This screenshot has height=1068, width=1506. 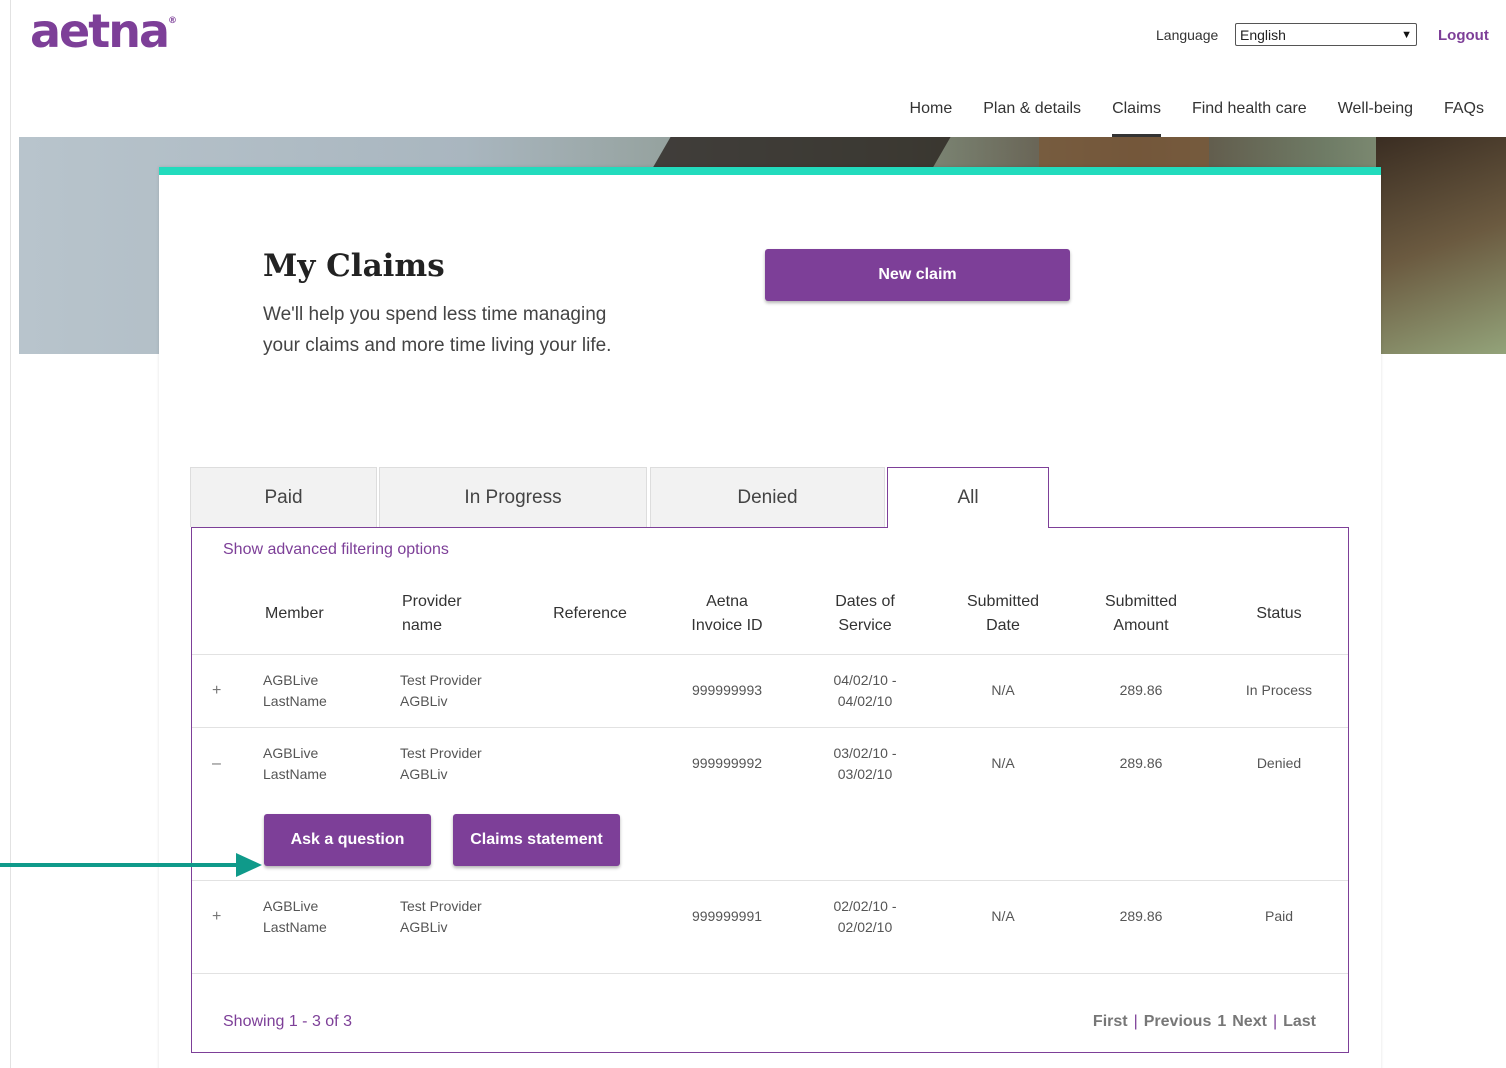 I want to click on claims-statement-button: Claims statement, so click(x=536, y=840).